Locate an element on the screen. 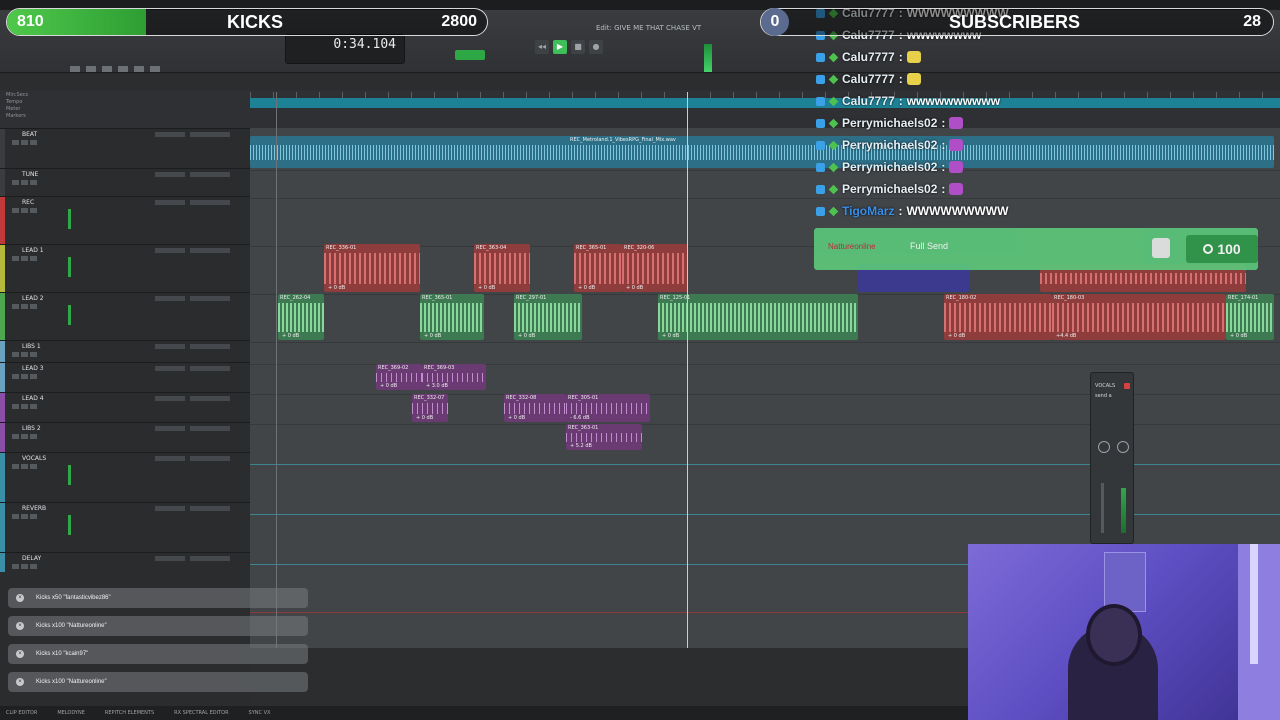  track-header: LEAD 4 is located at coordinates (125, 407).